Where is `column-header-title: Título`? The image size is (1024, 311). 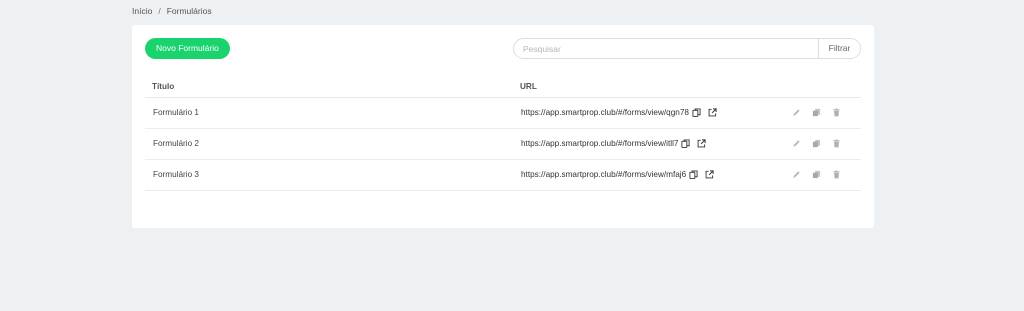
column-header-title: Título is located at coordinates (329, 87).